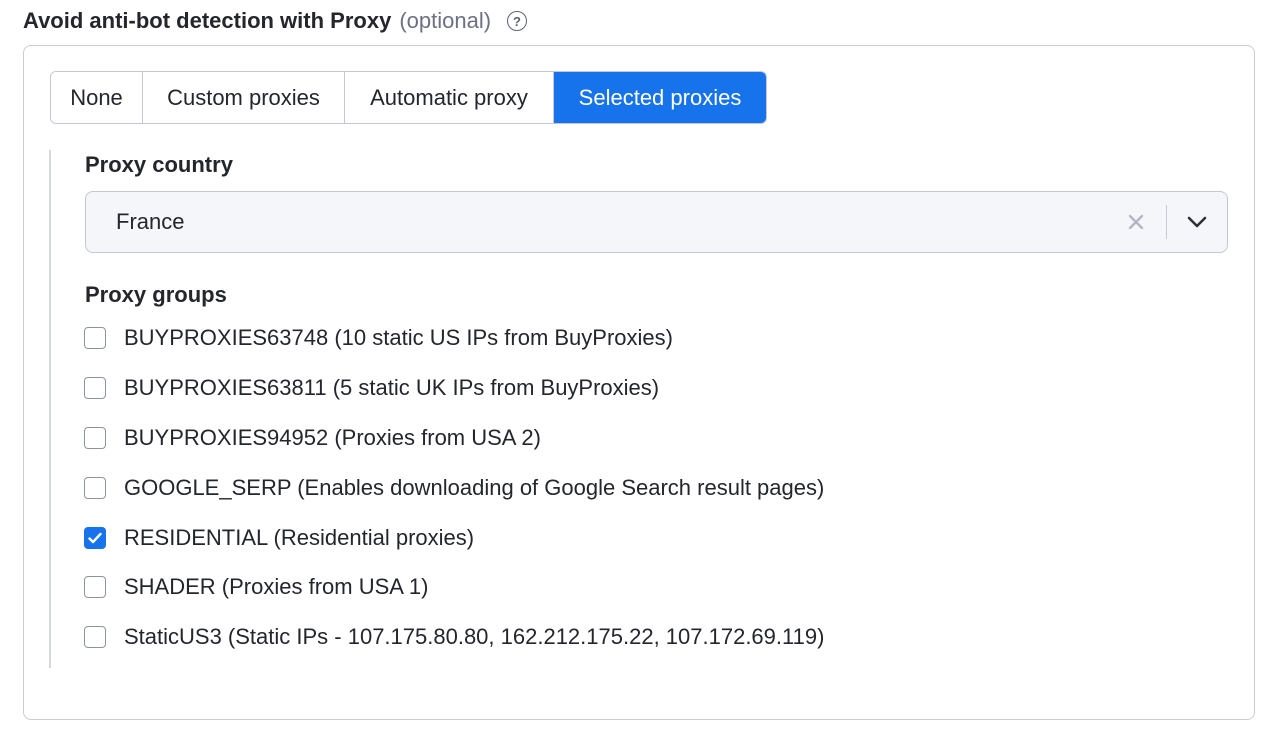  I want to click on proxy-country-value: France, so click(150, 221).